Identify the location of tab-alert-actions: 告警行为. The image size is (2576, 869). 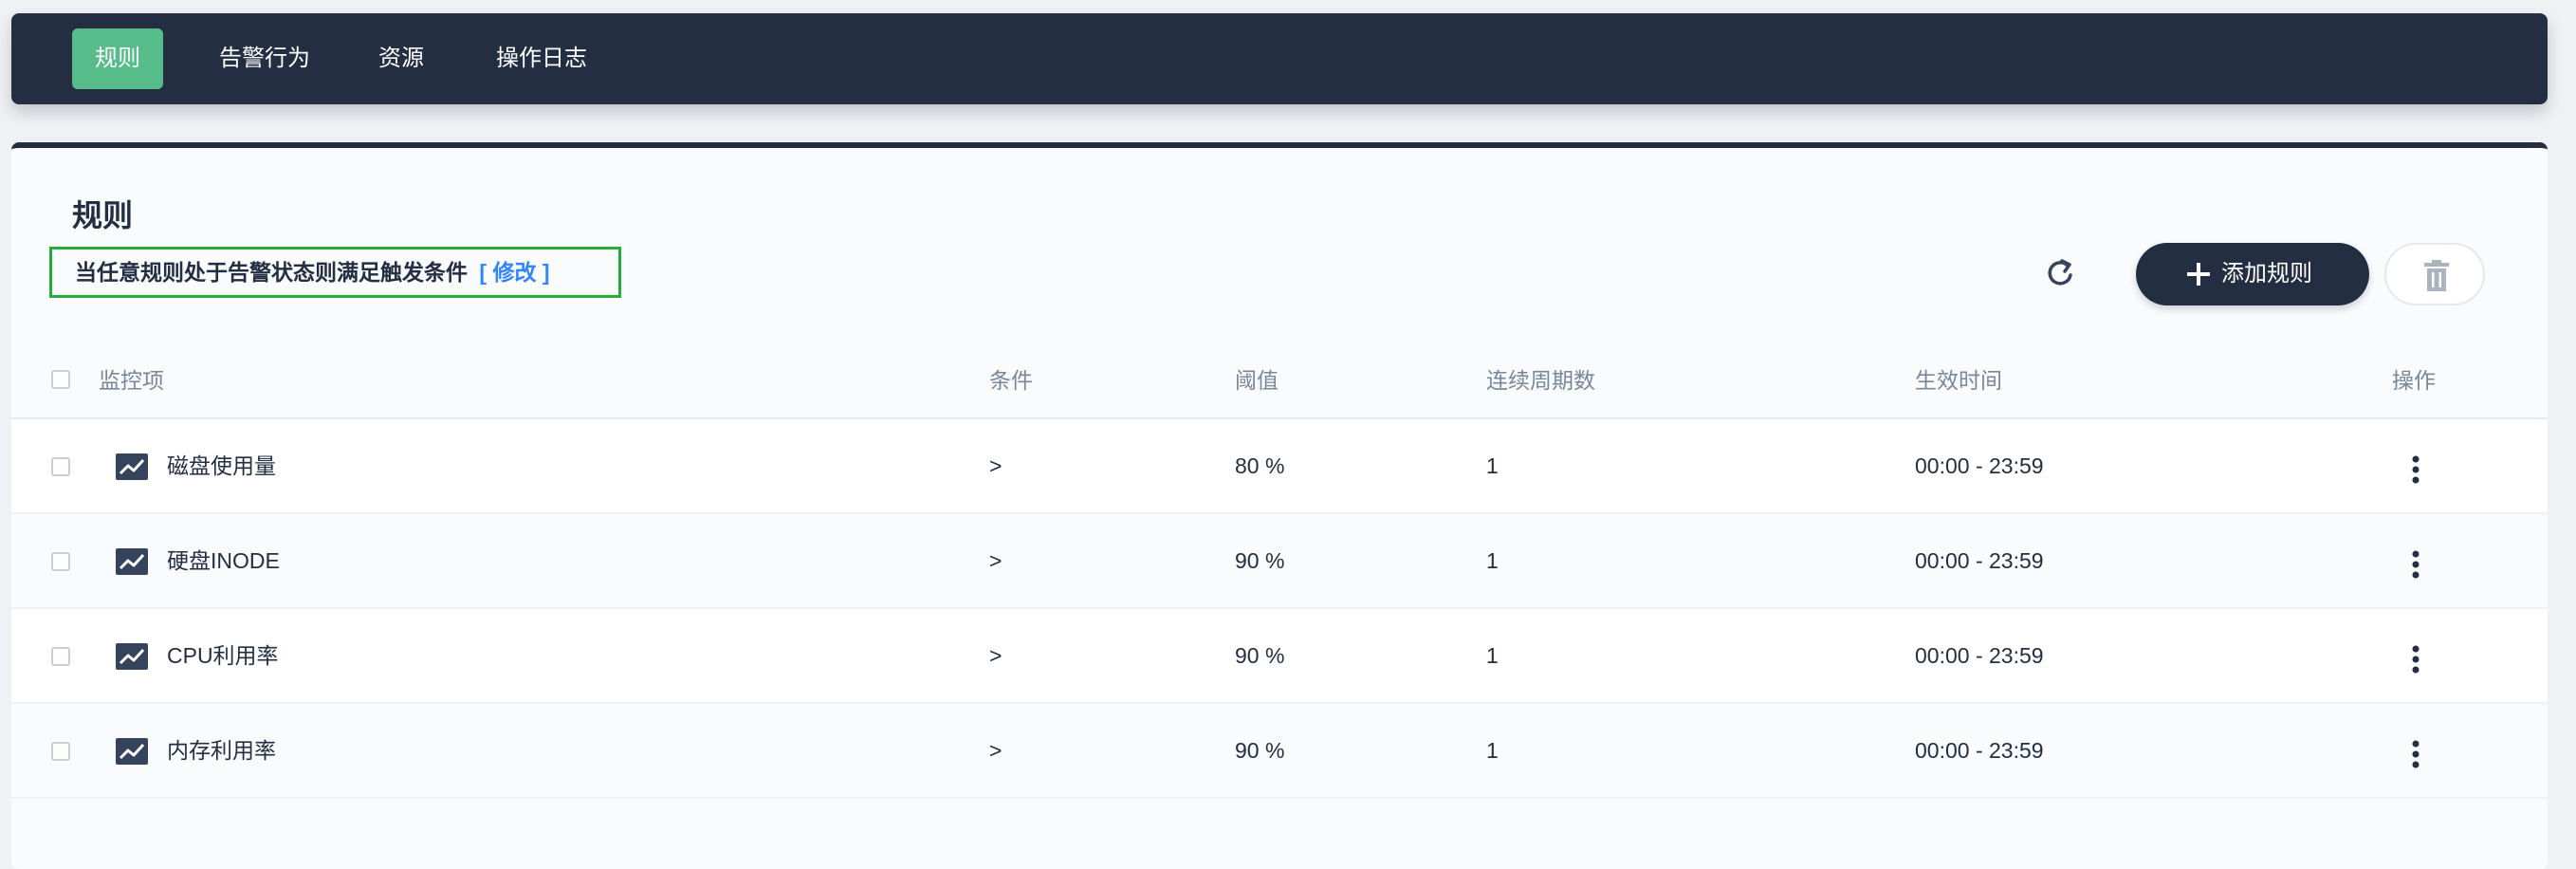
(264, 59).